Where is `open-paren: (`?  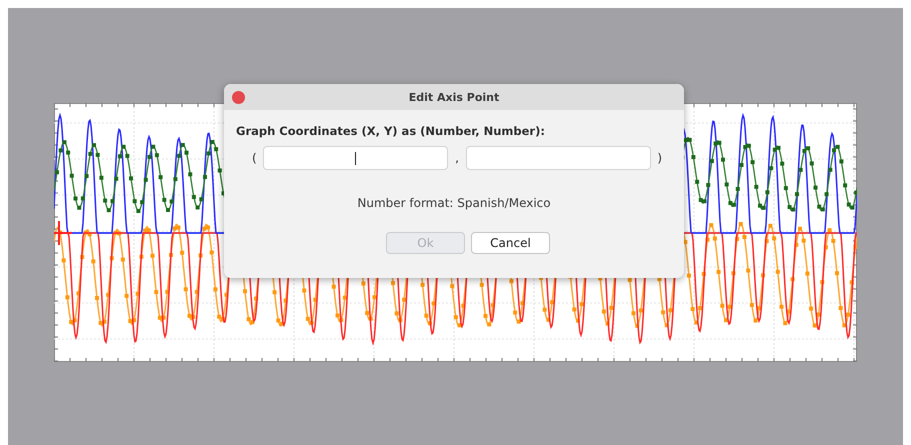 open-paren: ( is located at coordinates (255, 158).